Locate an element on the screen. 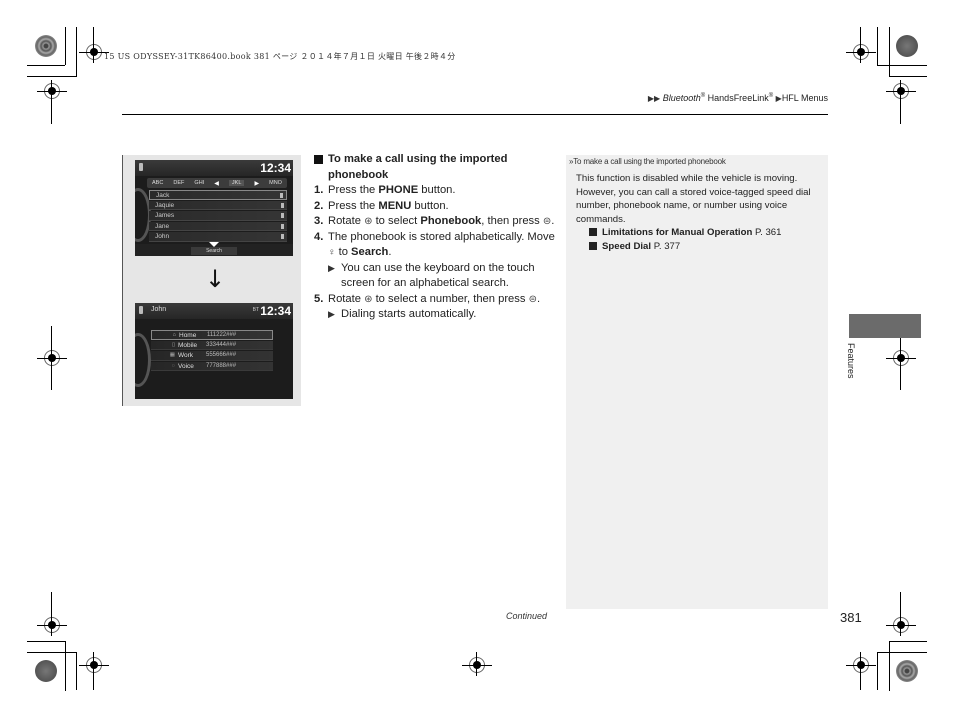 The width and height of the screenshot is (954, 718). list-item: ⌂ Home 111222### is located at coordinates (212, 335).